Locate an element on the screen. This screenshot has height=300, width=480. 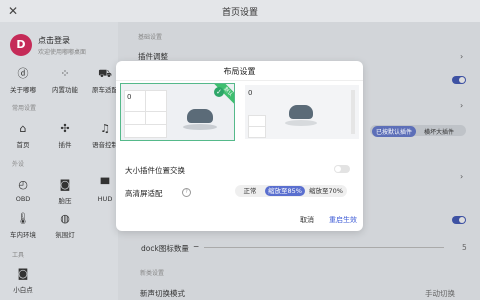
hud-icon: ▀ is located at coordinates (105, 184).